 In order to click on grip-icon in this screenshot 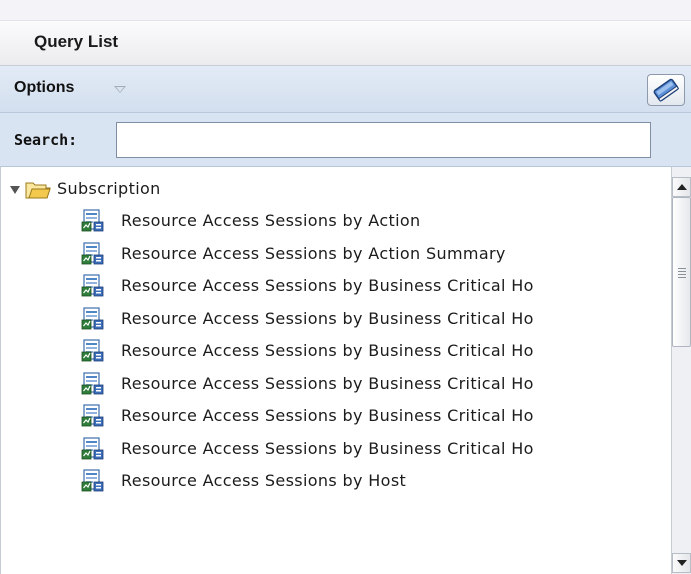, I will do `click(682, 273)`.